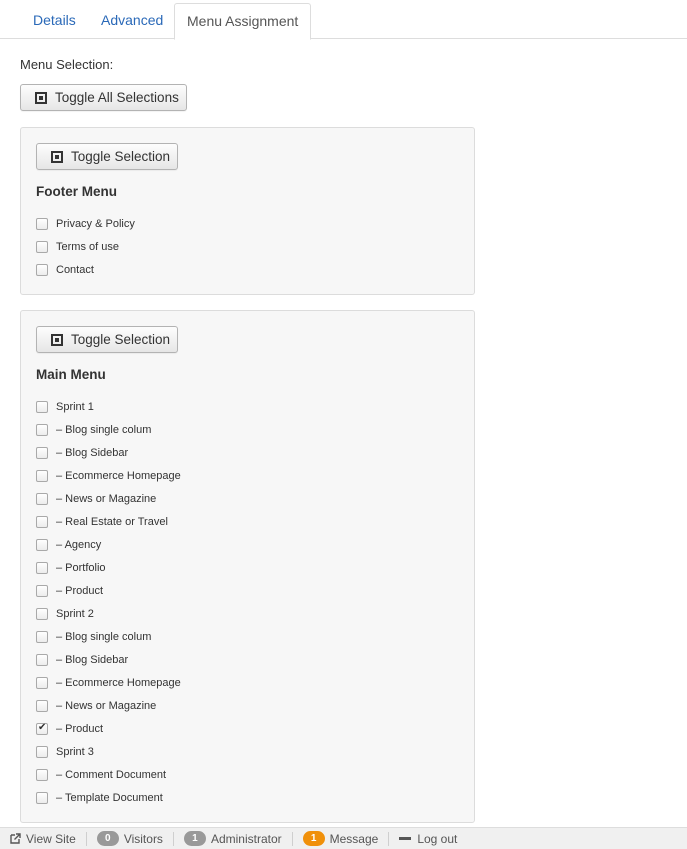  Describe the element at coordinates (75, 269) in the screenshot. I see `menu-item-label: Contact` at that location.